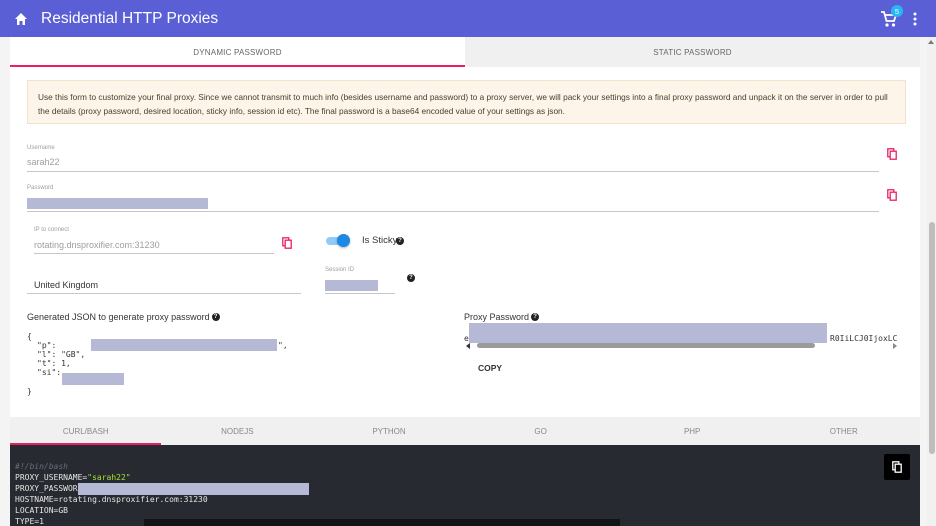 This screenshot has height=526, width=936. Describe the element at coordinates (97, 245) in the screenshot. I see `ip-field: rotating.dnsproxifier.com:31230` at that location.